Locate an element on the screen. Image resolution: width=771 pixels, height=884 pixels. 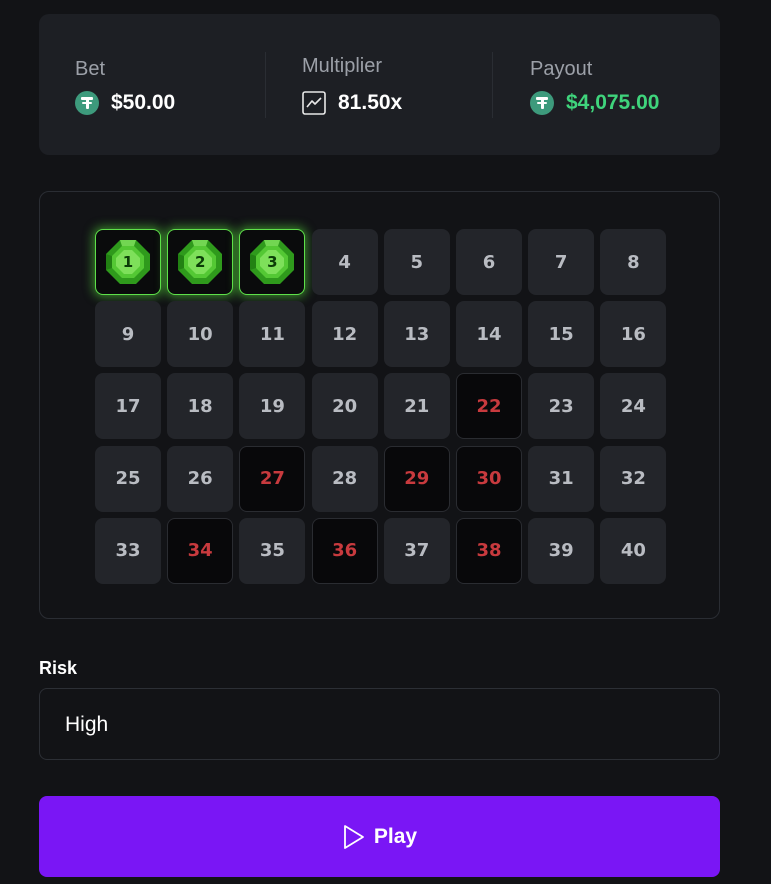
board-tile: 13 is located at coordinates (416, 334).